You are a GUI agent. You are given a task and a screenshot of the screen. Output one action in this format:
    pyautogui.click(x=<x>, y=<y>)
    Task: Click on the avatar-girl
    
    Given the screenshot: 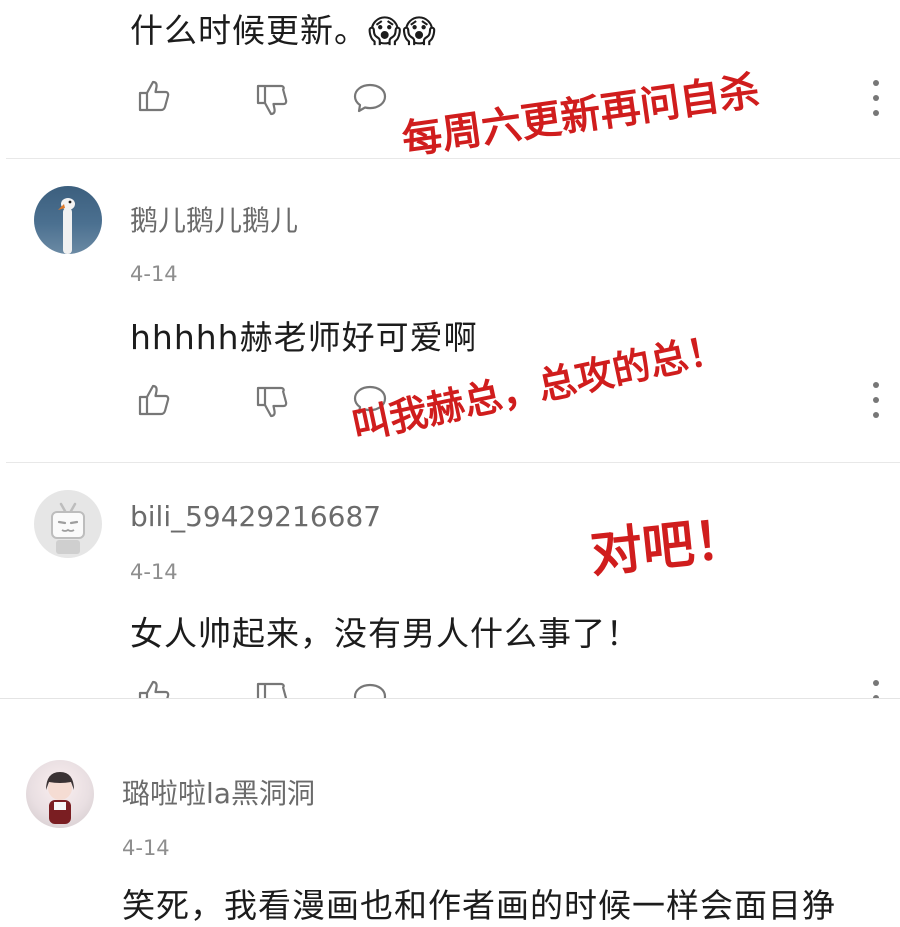 What is the action you would take?
    pyautogui.click(x=60, y=794)
    